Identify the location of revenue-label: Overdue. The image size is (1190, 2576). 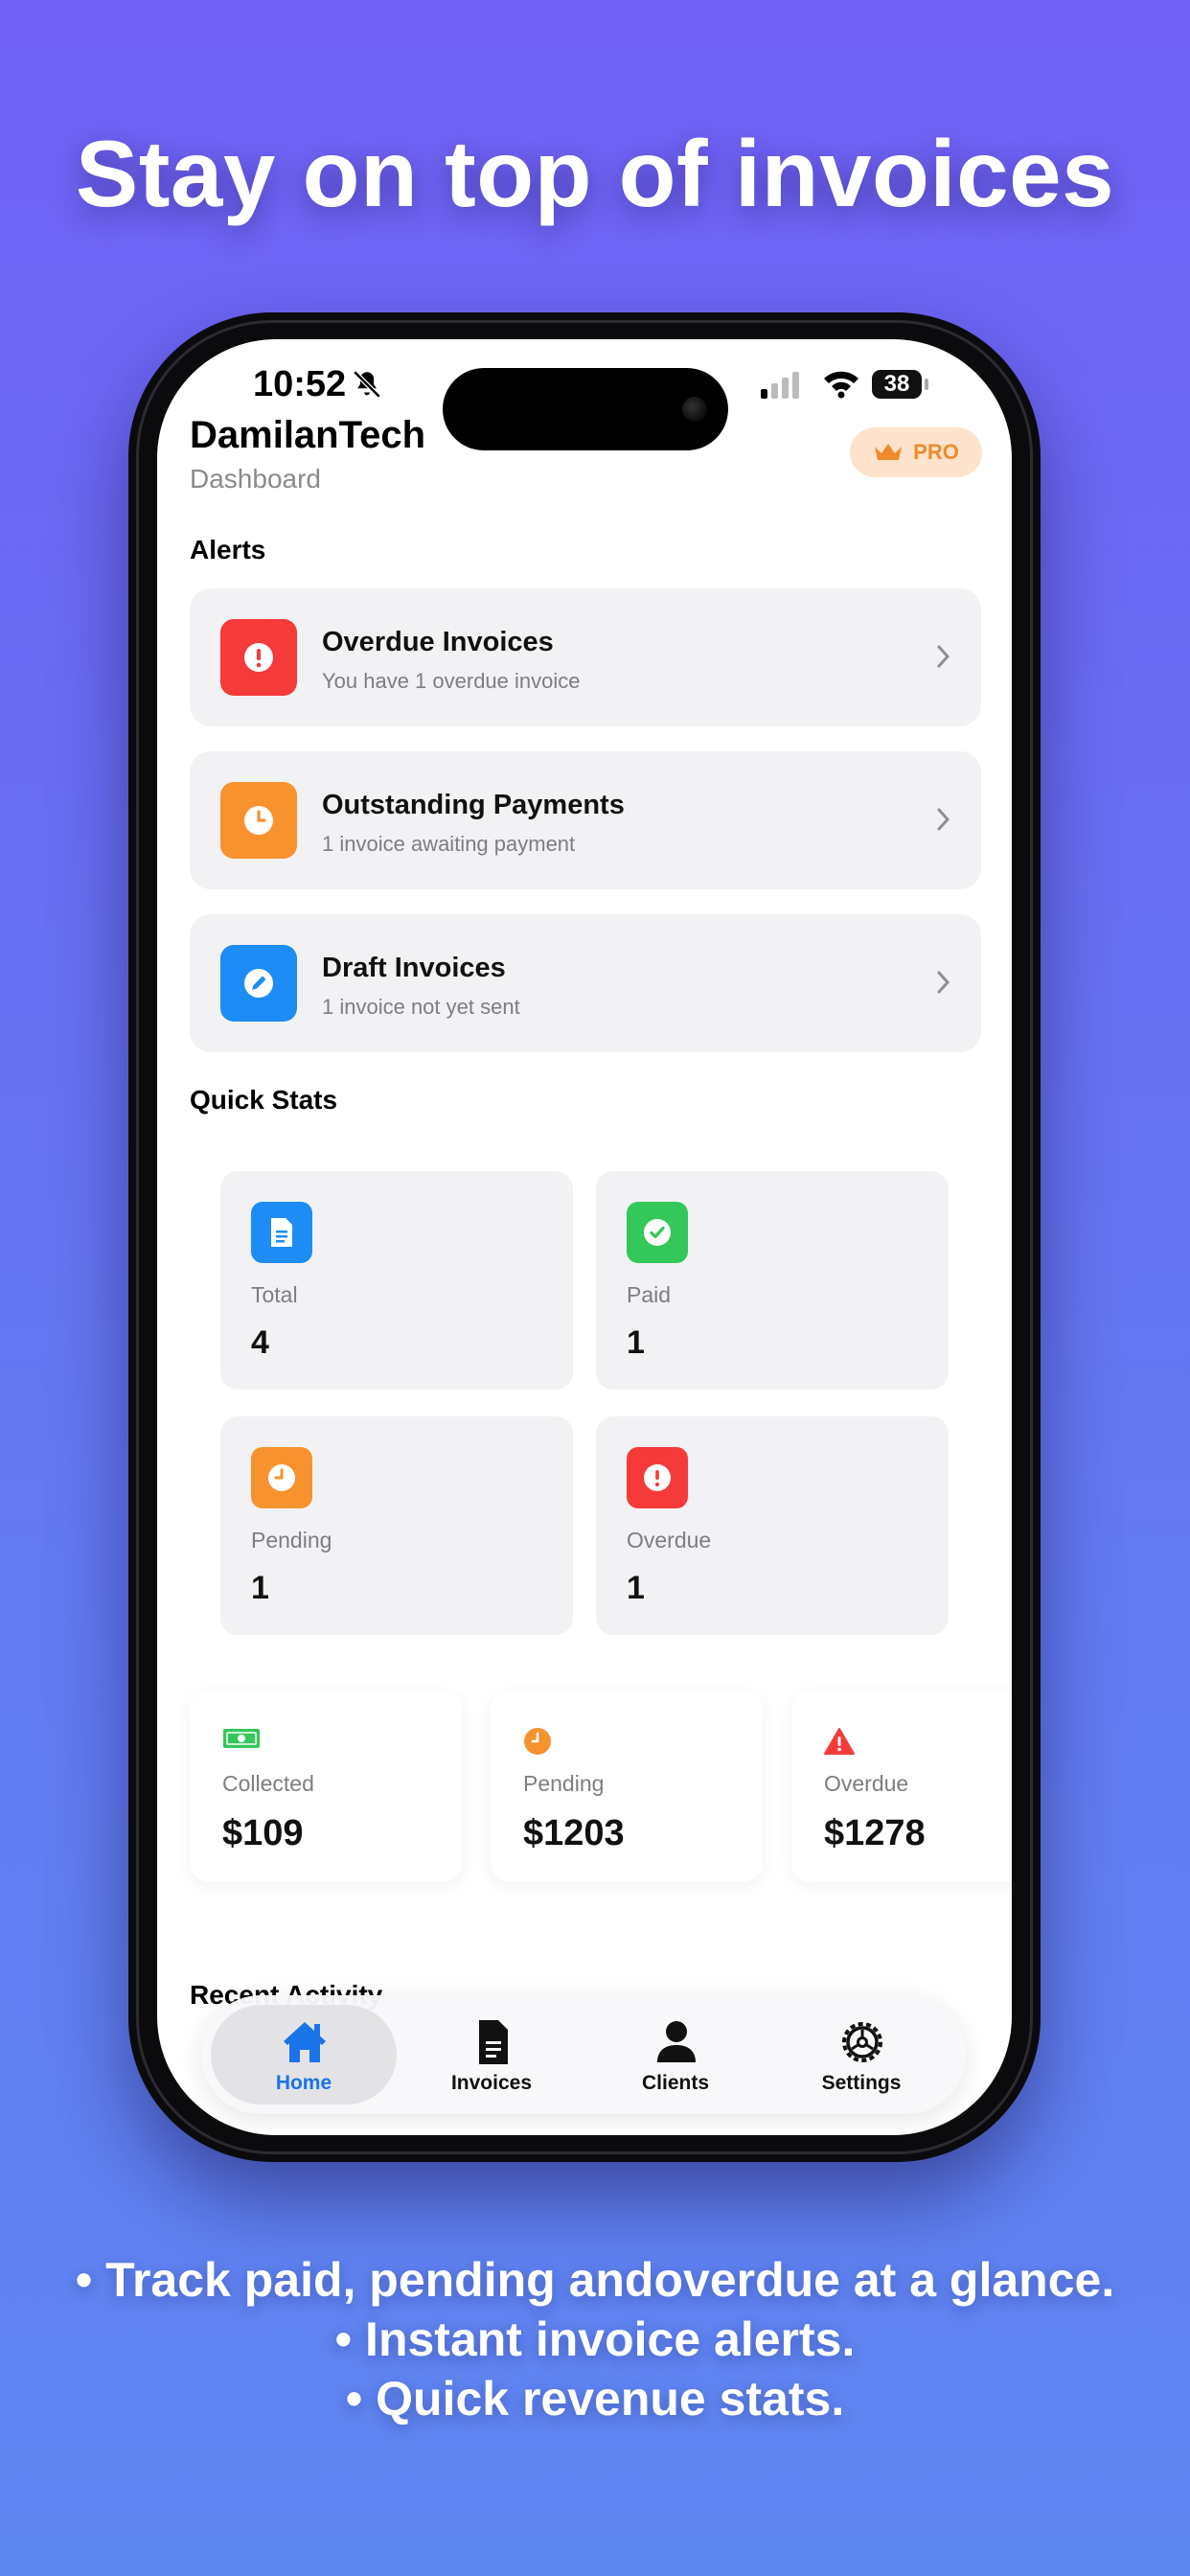
(867, 1783).